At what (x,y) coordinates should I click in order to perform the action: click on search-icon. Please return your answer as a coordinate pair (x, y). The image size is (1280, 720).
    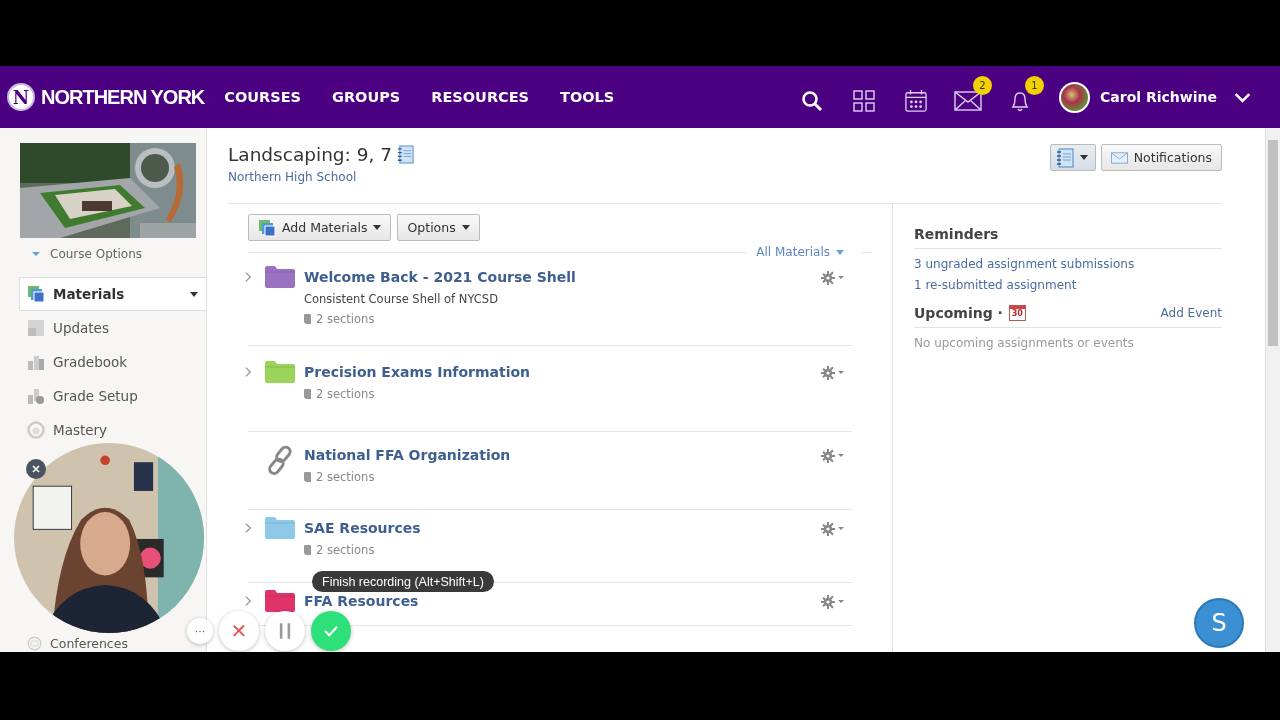
    Looking at the image, I should click on (812, 101).